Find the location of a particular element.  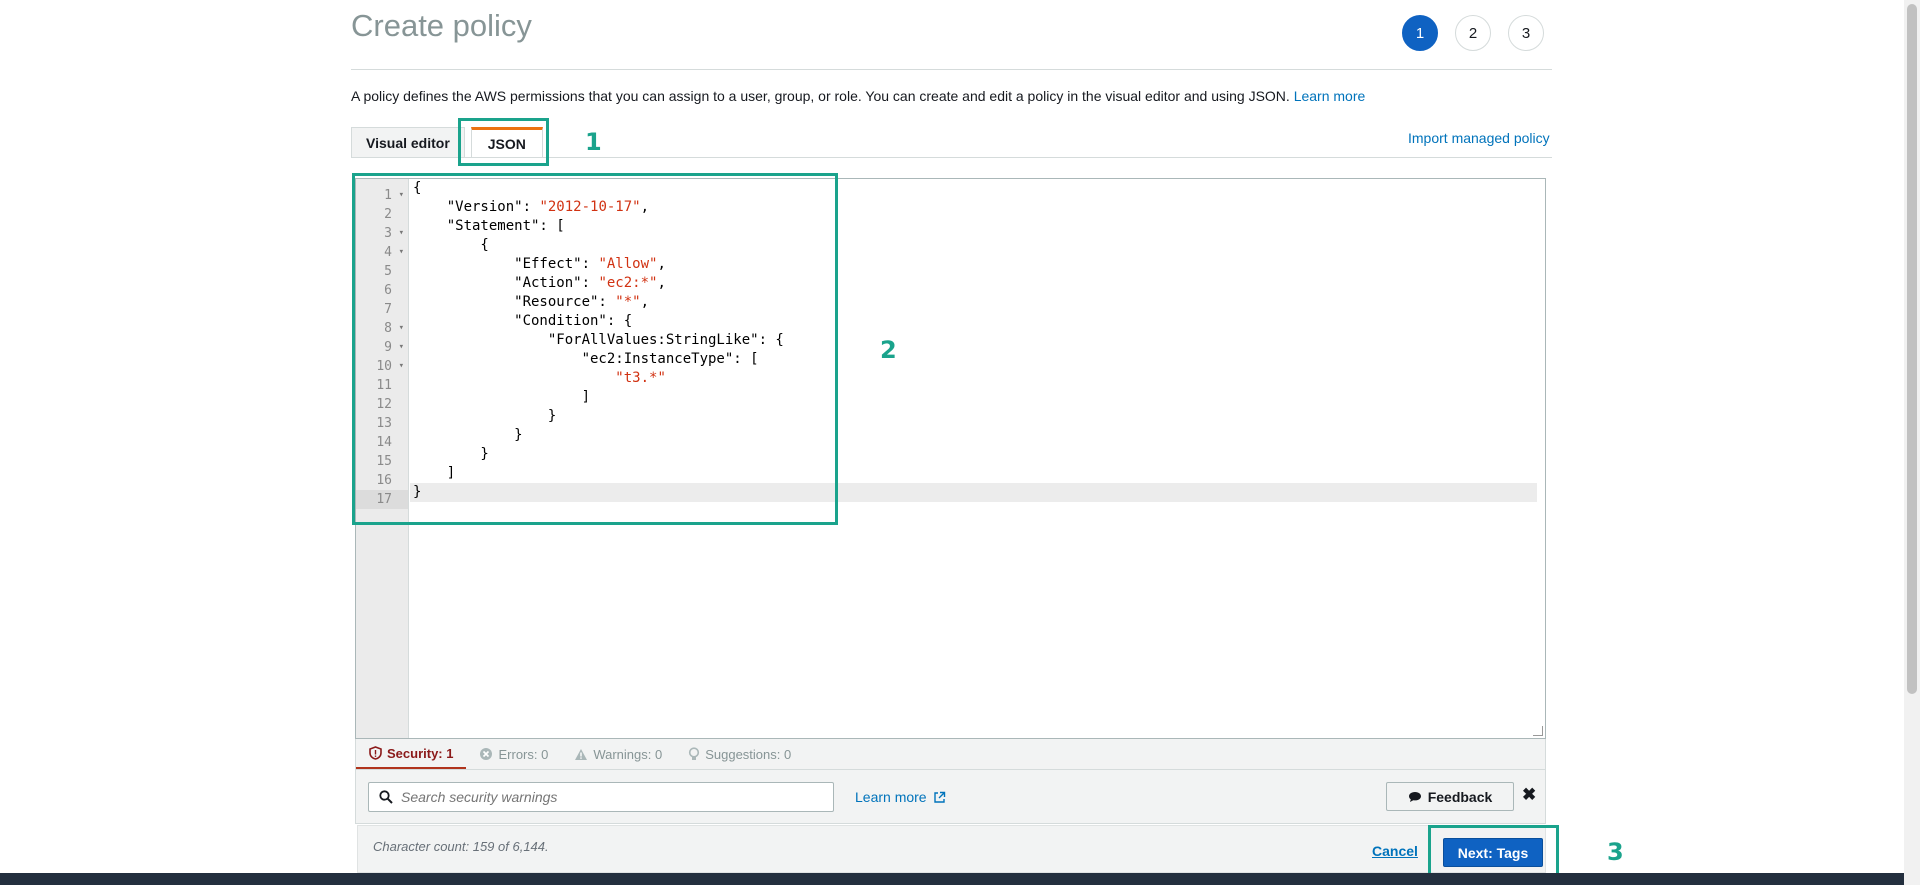

close-icon: ✖ is located at coordinates (1529, 795).